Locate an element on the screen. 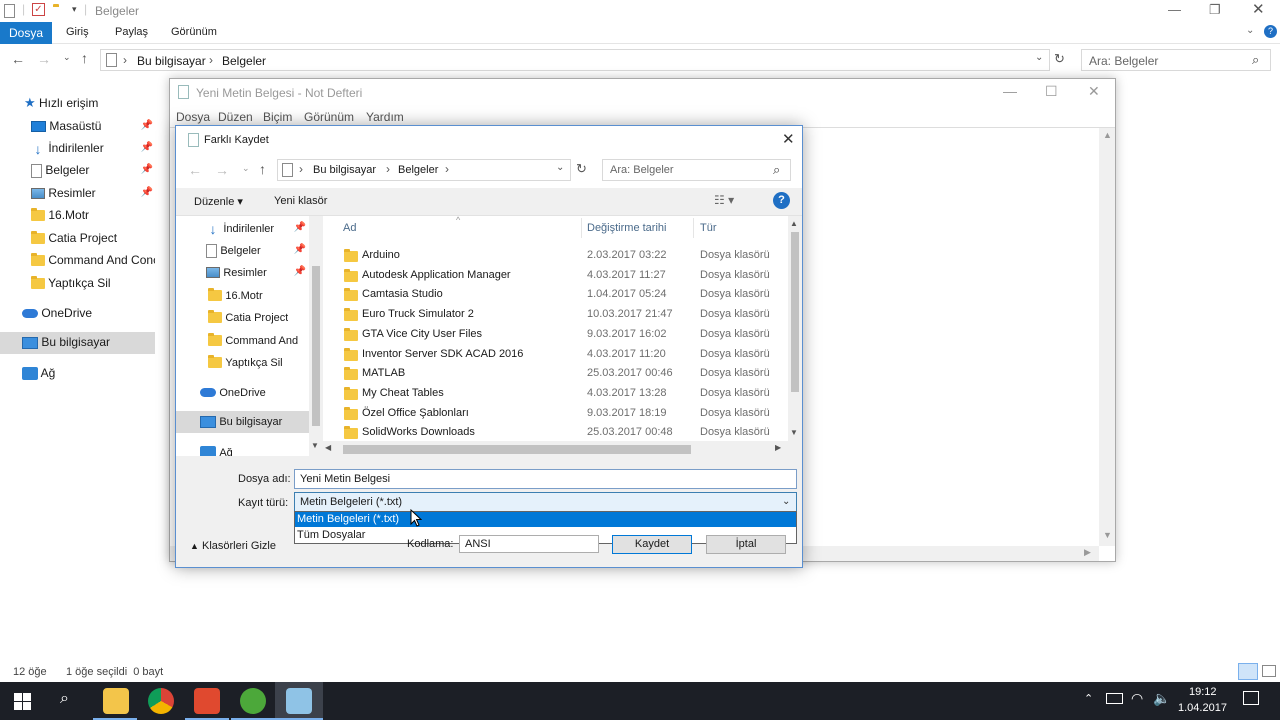 This screenshot has height=720, width=1280. nav-item-downloads: ↓ İndirilenler 📌 is located at coordinates (256, 228).